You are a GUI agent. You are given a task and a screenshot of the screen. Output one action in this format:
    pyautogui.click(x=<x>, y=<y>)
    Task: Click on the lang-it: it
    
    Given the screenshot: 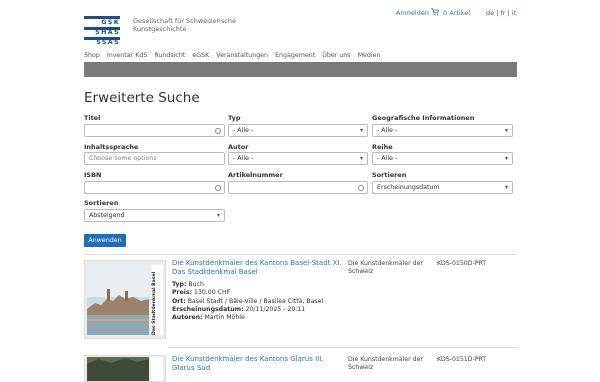 What is the action you would take?
    pyautogui.click(x=514, y=13)
    